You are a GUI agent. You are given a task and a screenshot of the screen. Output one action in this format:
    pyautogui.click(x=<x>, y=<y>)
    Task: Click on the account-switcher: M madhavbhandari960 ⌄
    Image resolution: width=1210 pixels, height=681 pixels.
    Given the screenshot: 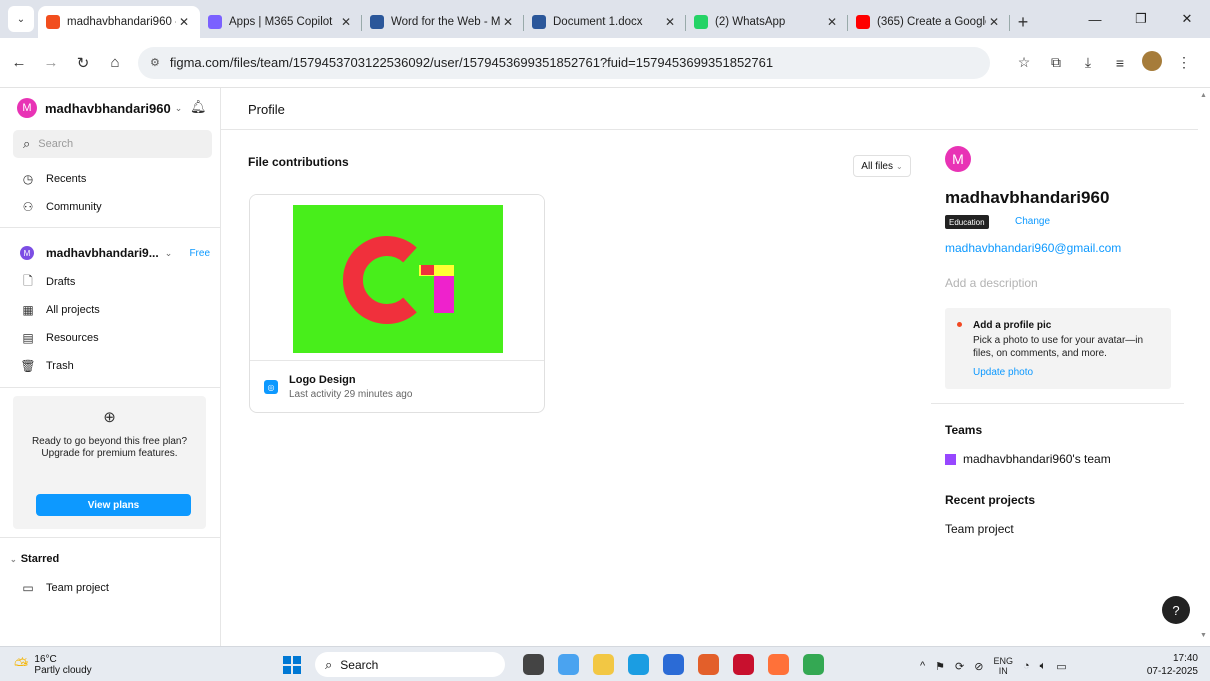 What is the action you would take?
    pyautogui.click(x=99, y=108)
    